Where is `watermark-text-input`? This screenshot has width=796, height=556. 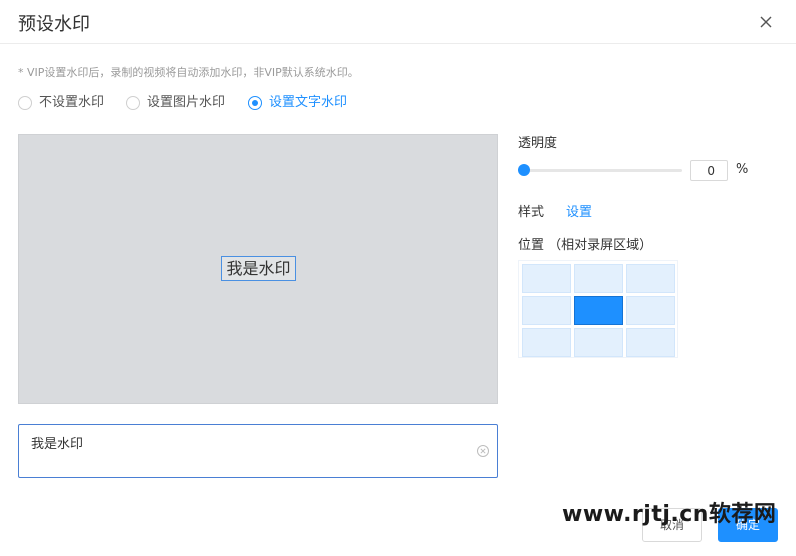 watermark-text-input is located at coordinates (251, 442).